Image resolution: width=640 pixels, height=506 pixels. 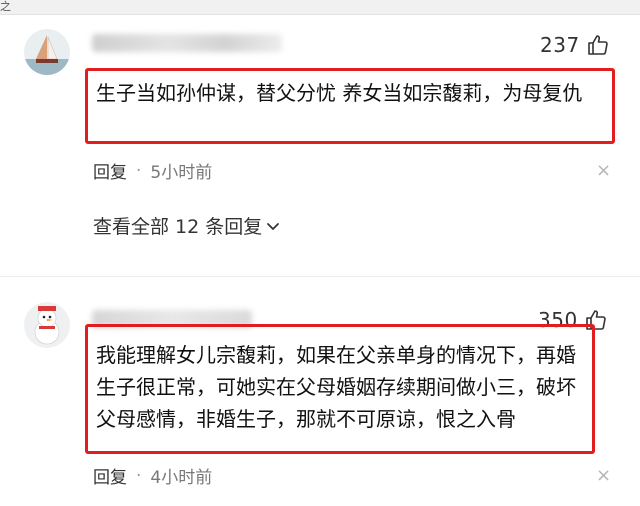 I want to click on thumbs-up-icon, so click(x=597, y=45).